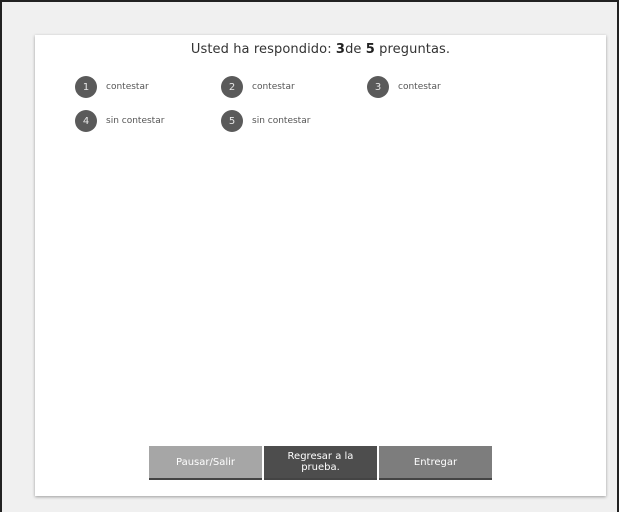 Image resolution: width=619 pixels, height=512 pixels. Describe the element at coordinates (435, 462) in the screenshot. I see `submit-button: Entregar` at that location.